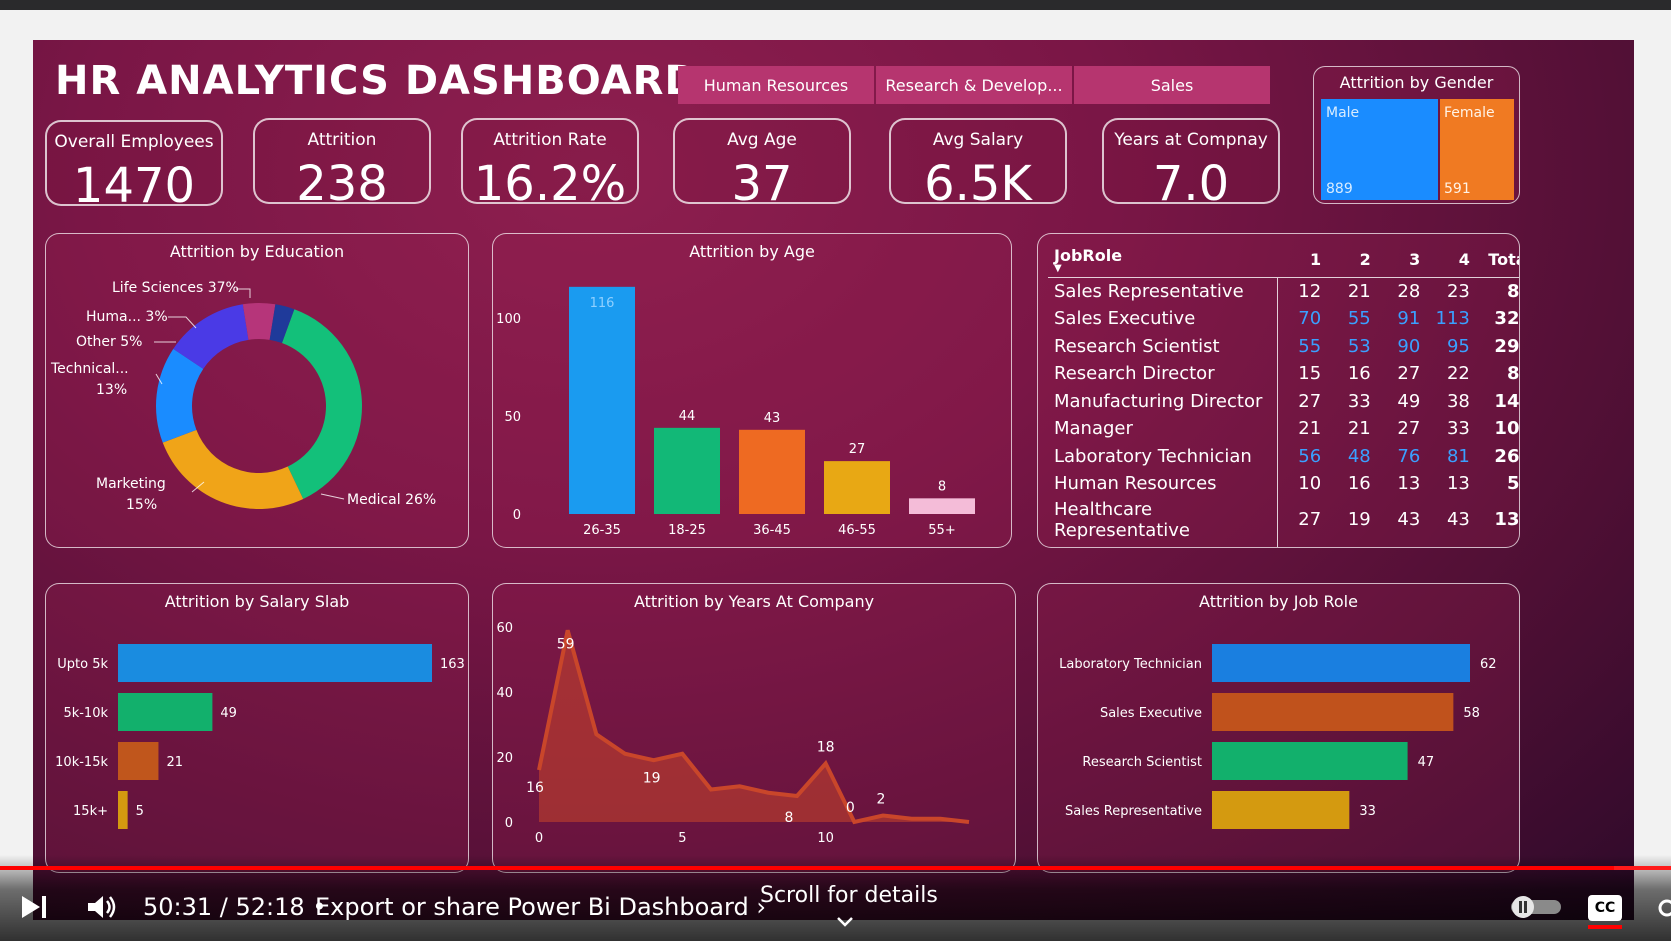  Describe the element at coordinates (1507, 401) in the screenshot. I see `matrix-cell-total: 147` at that location.